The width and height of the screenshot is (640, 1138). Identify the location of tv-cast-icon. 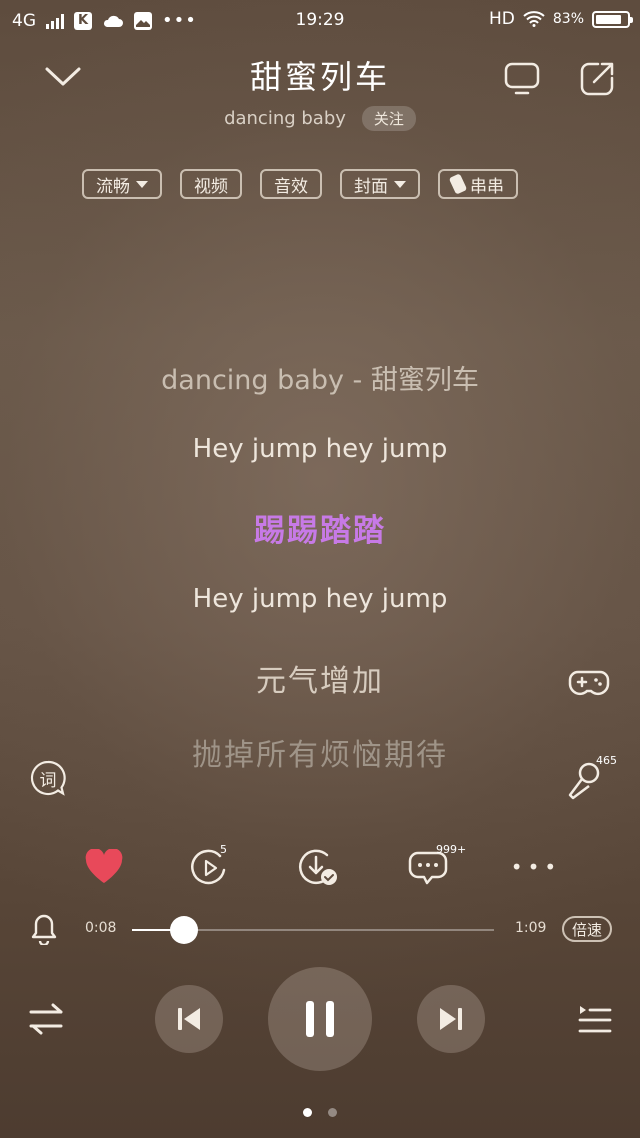
(522, 79).